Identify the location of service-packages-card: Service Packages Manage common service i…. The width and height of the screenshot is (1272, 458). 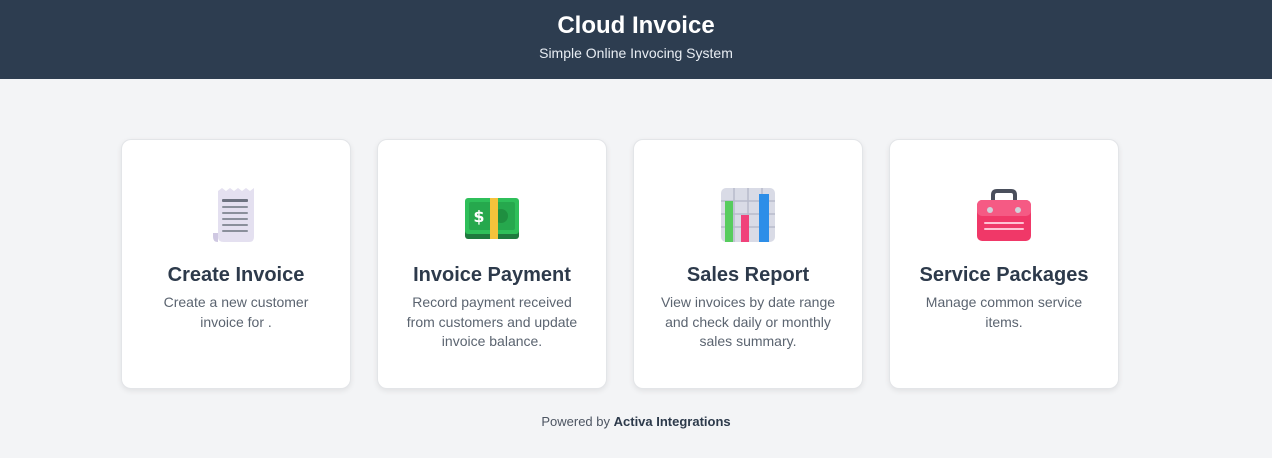
(1004, 264).